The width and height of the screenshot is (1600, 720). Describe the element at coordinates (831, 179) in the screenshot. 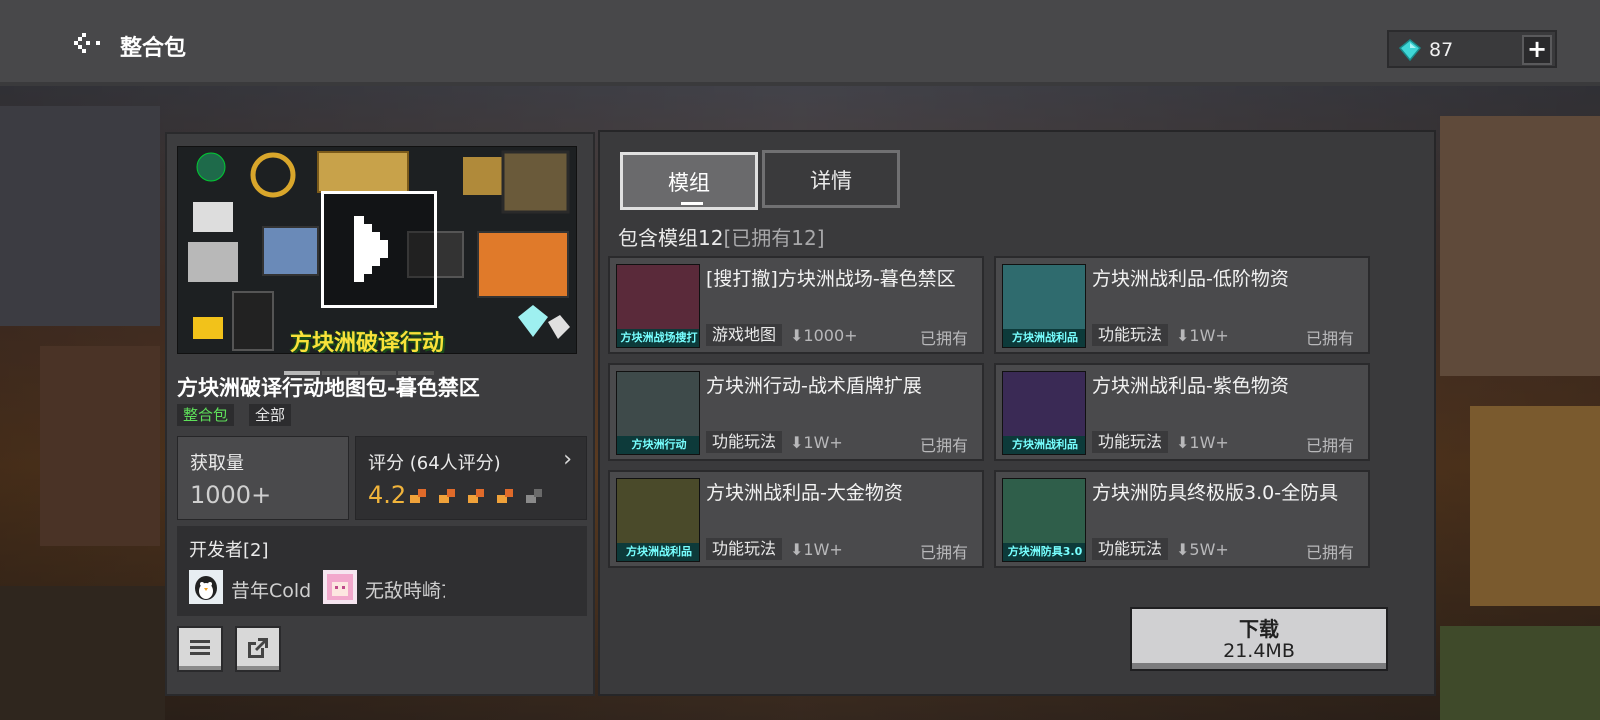

I see `tab-details: 详情` at that location.